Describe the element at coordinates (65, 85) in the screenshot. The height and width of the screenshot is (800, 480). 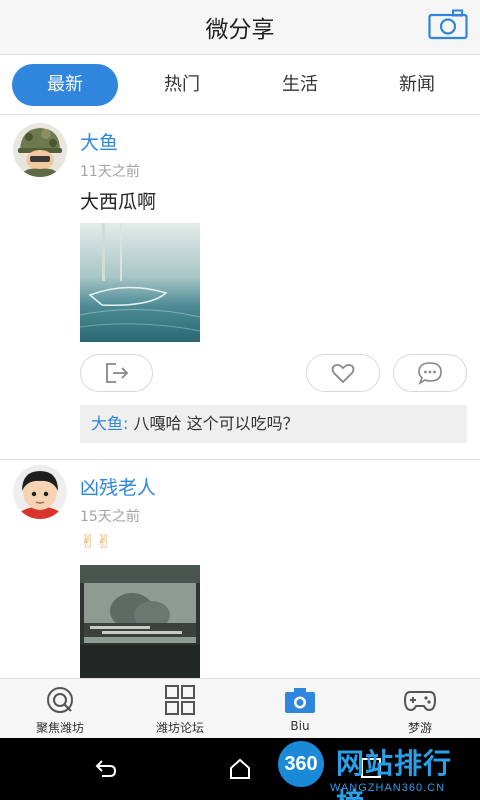
I see `tab-latest: 最新` at that location.